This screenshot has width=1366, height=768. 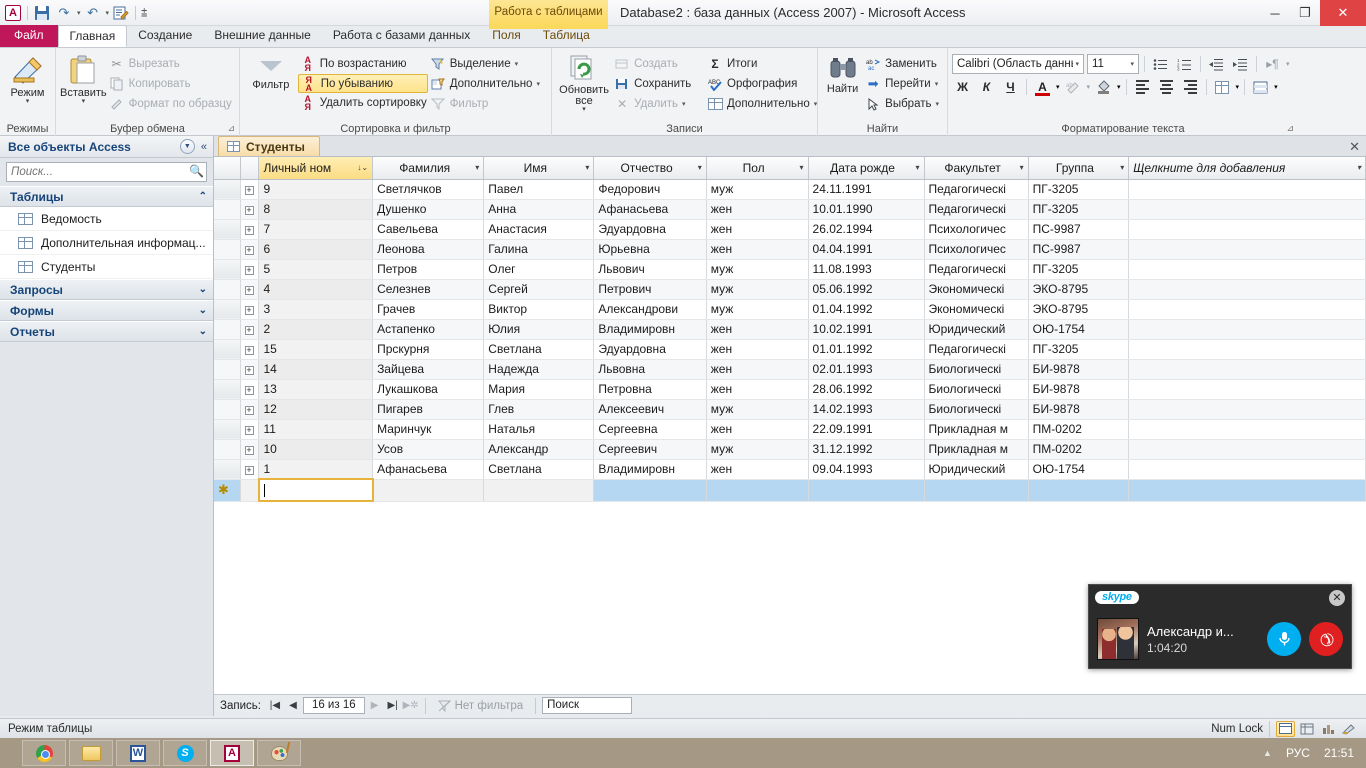 I want to click on collapse-pane-icon: «, so click(x=204, y=147).